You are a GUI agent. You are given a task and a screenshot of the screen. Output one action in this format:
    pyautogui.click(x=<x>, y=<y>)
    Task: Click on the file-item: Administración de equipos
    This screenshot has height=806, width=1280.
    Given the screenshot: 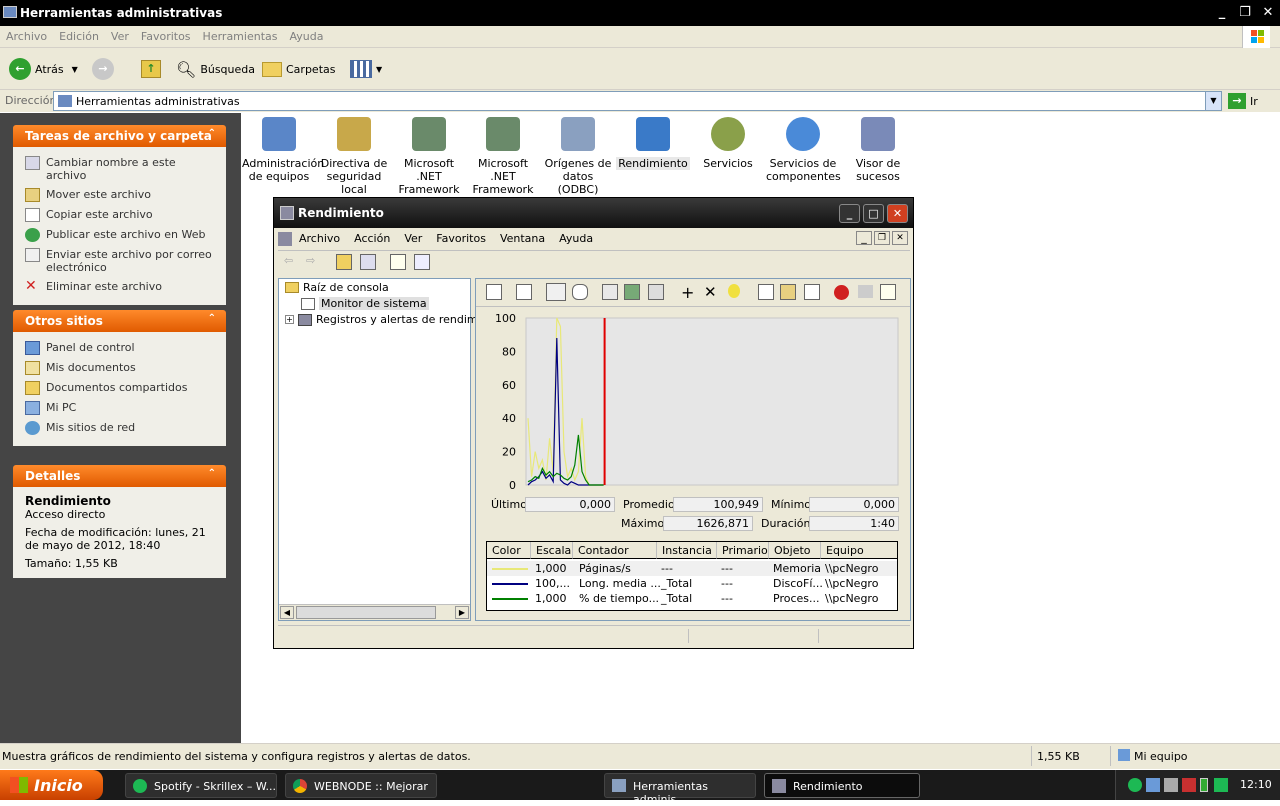 What is the action you would take?
    pyautogui.click(x=283, y=148)
    